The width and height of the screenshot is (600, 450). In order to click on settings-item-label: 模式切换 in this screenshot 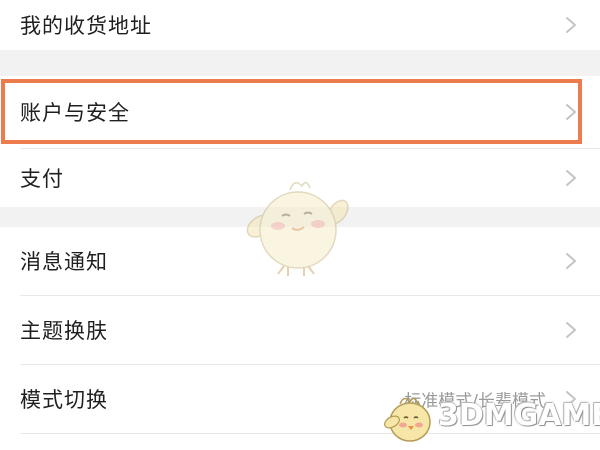, I will do `click(64, 400)`.